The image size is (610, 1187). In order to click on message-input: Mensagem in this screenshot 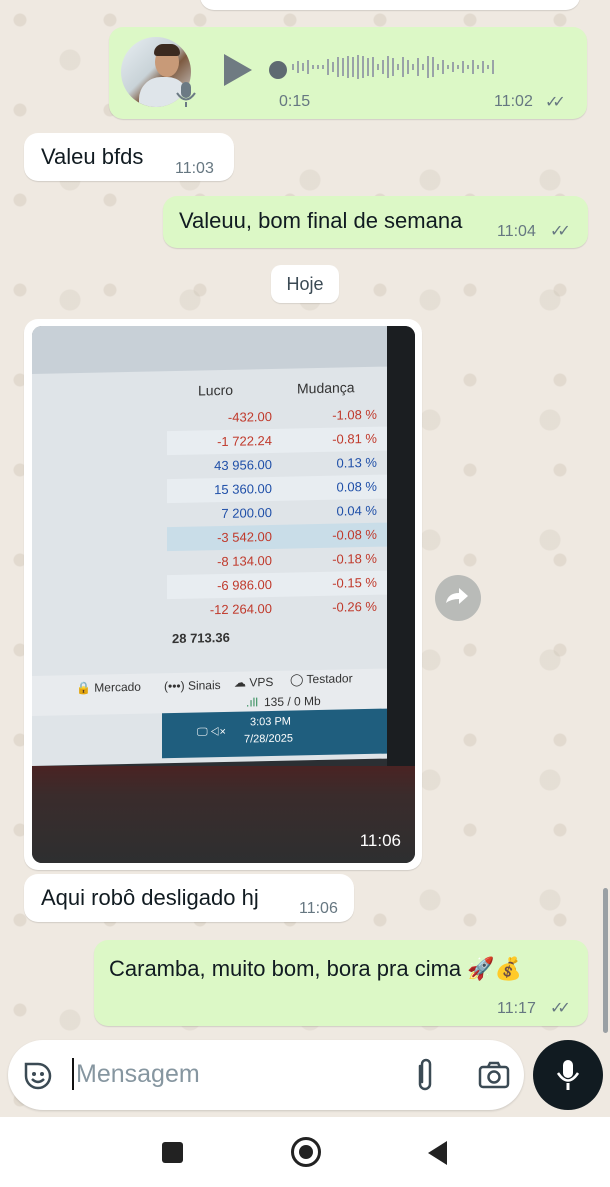, I will do `click(138, 1074)`.